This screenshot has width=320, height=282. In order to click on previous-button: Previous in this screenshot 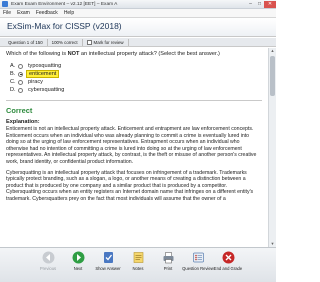, I will do `click(48, 261)`.